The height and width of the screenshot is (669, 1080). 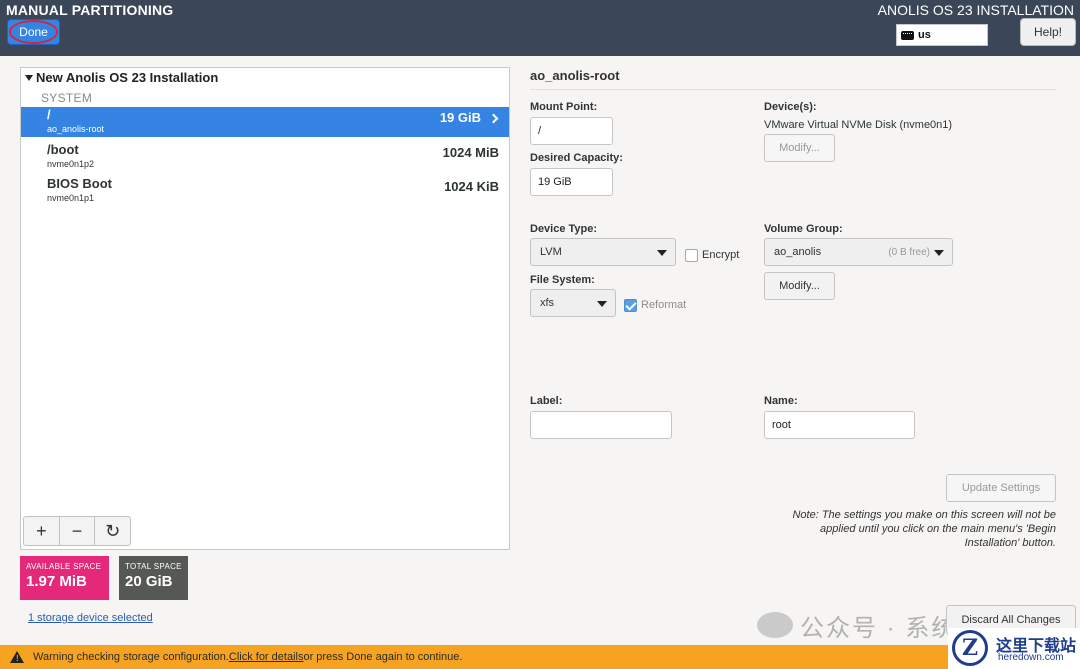 I want to click on capacity-label: Desired Capacity:, so click(x=576, y=158).